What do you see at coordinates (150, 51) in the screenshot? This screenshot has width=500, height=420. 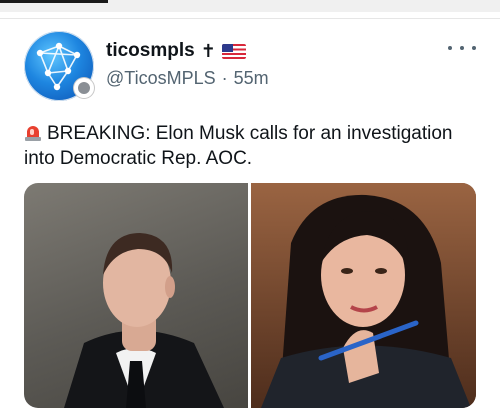 I see `display-name: ticosmpls` at bounding box center [150, 51].